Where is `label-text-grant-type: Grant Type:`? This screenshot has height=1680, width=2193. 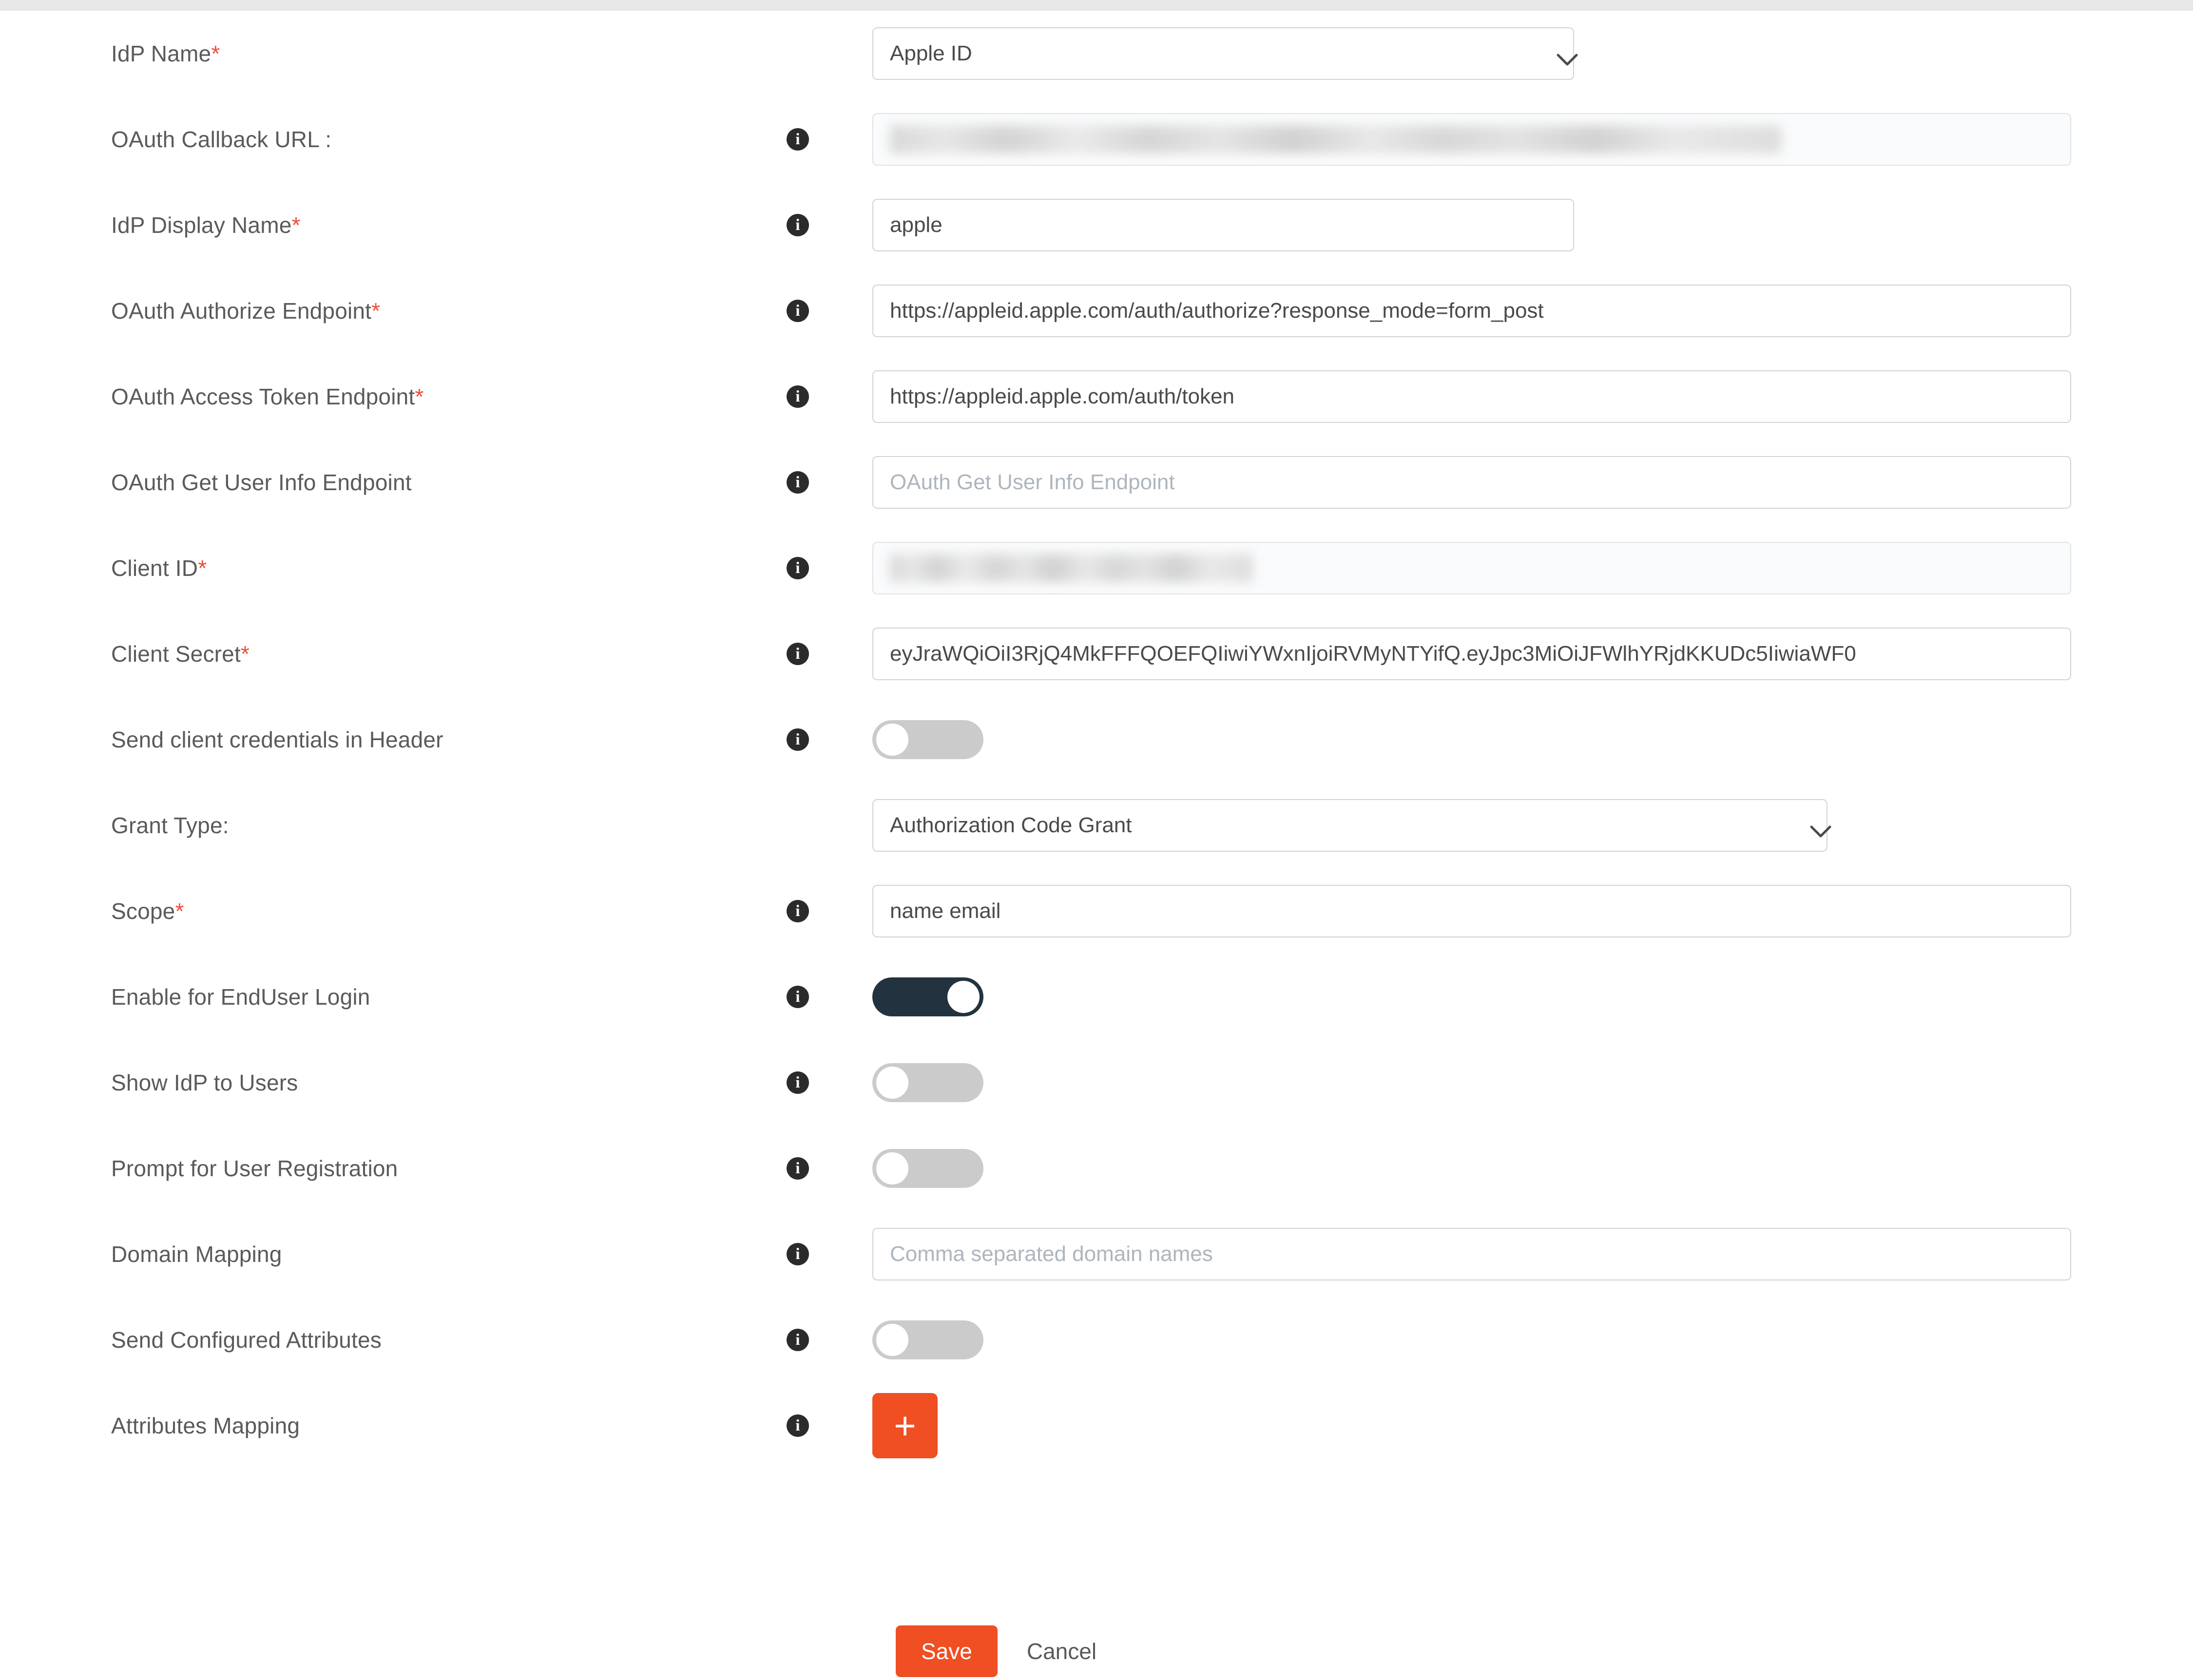 label-text-grant-type: Grant Type: is located at coordinates (170, 825).